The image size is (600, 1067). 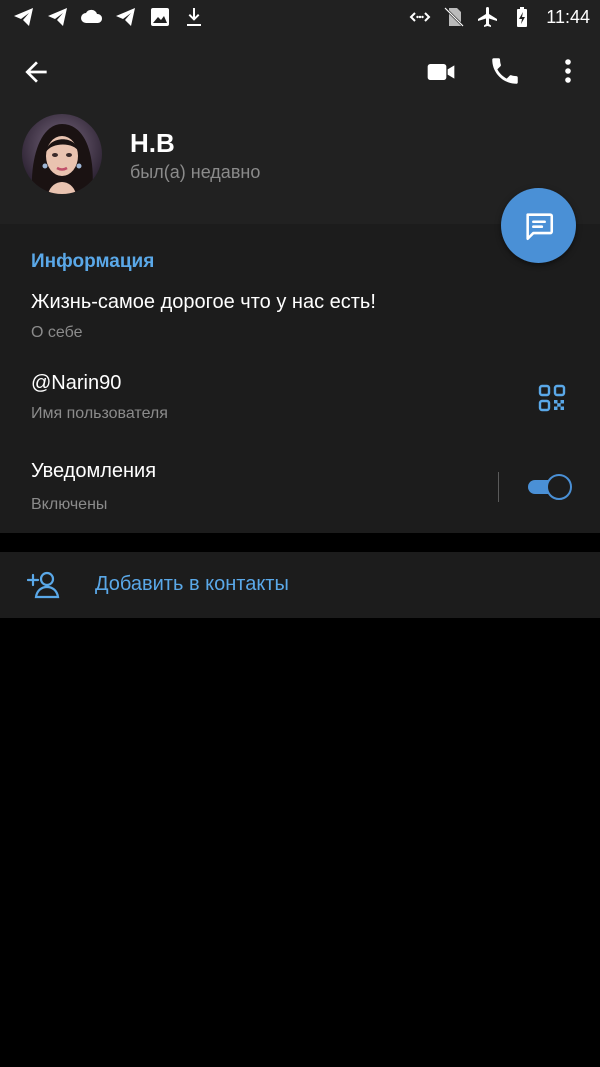 I want to click on image-icon, so click(x=160, y=17).